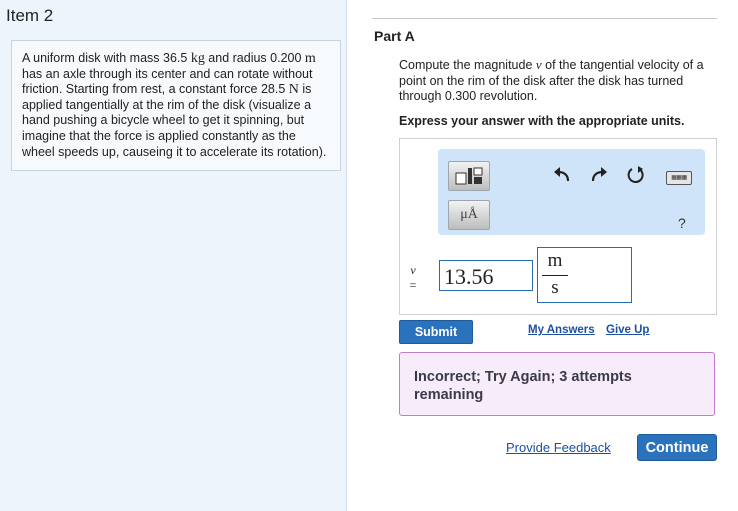 Image resolution: width=738 pixels, height=511 pixels. Describe the element at coordinates (413, 285) in the screenshot. I see `answer-equals: =` at that location.